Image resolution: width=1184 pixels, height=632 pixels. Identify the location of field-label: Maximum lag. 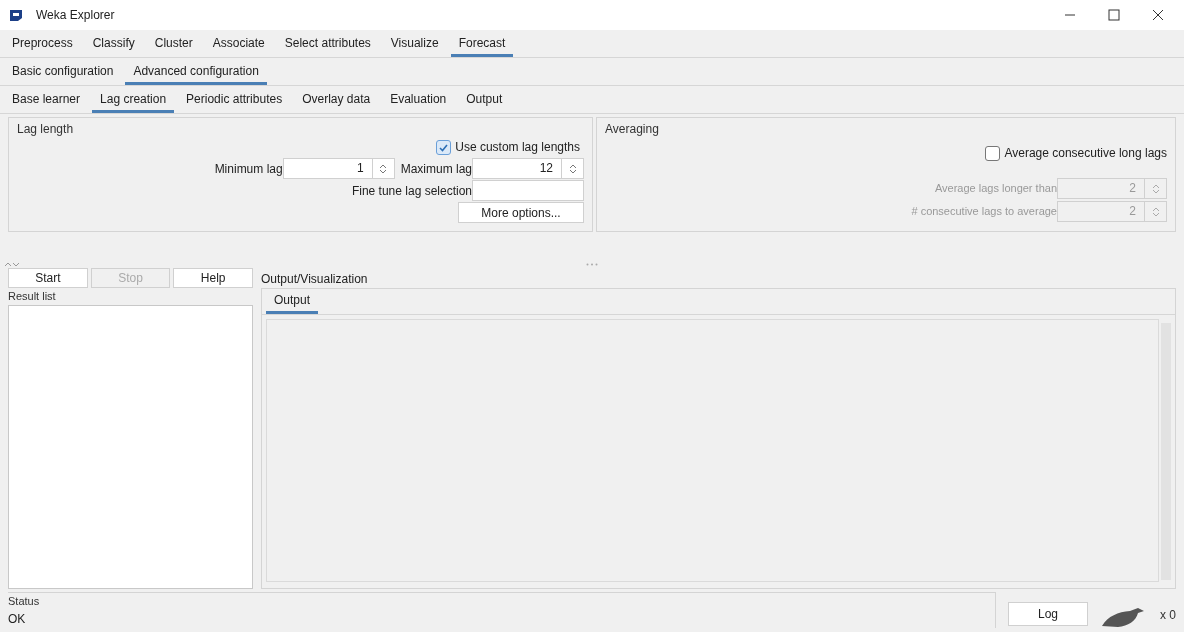
(436, 169).